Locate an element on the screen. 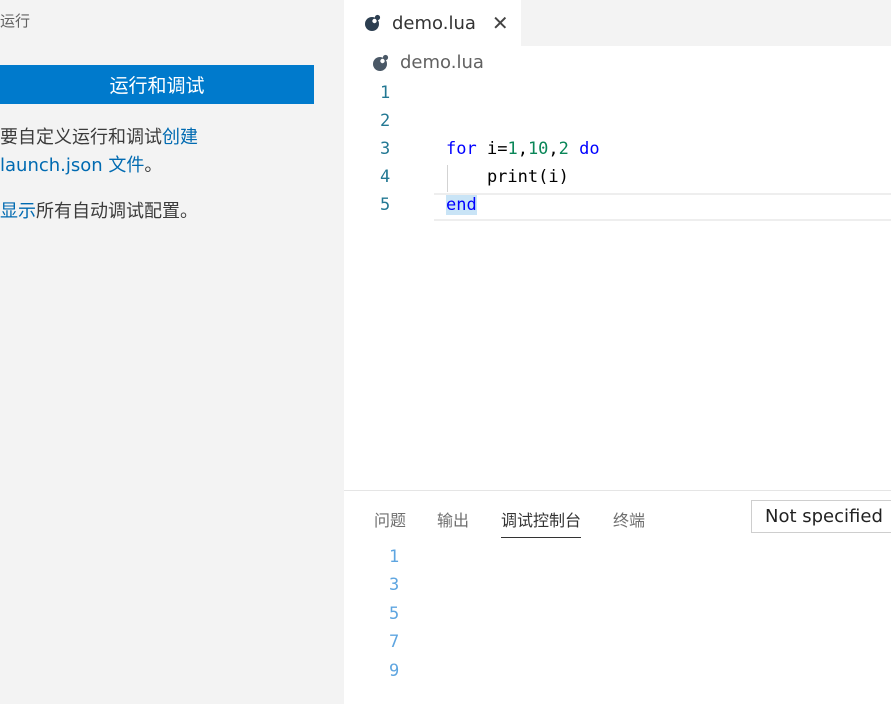 The height and width of the screenshot is (704, 891). code-text: for i=1,10,2 do is located at coordinates (523, 149).